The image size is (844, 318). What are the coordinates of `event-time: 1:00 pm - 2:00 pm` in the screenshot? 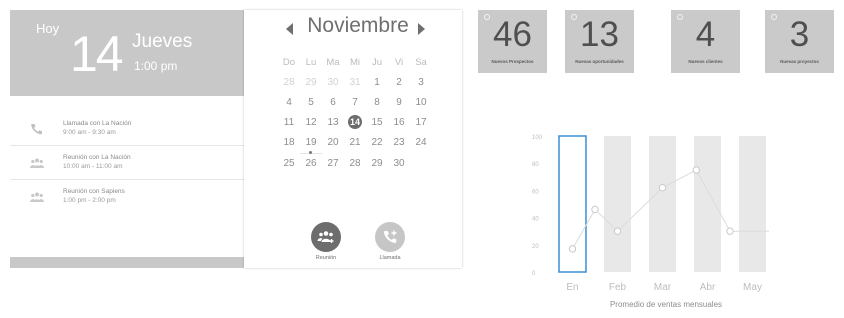 It's located at (89, 200).